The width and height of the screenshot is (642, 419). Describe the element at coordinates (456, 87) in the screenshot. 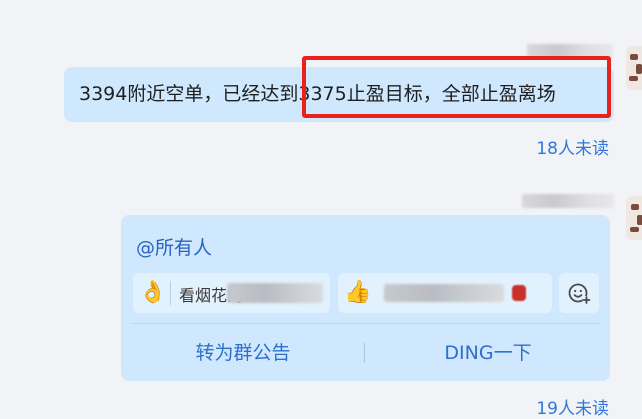

I see `highlight-annotation` at that location.